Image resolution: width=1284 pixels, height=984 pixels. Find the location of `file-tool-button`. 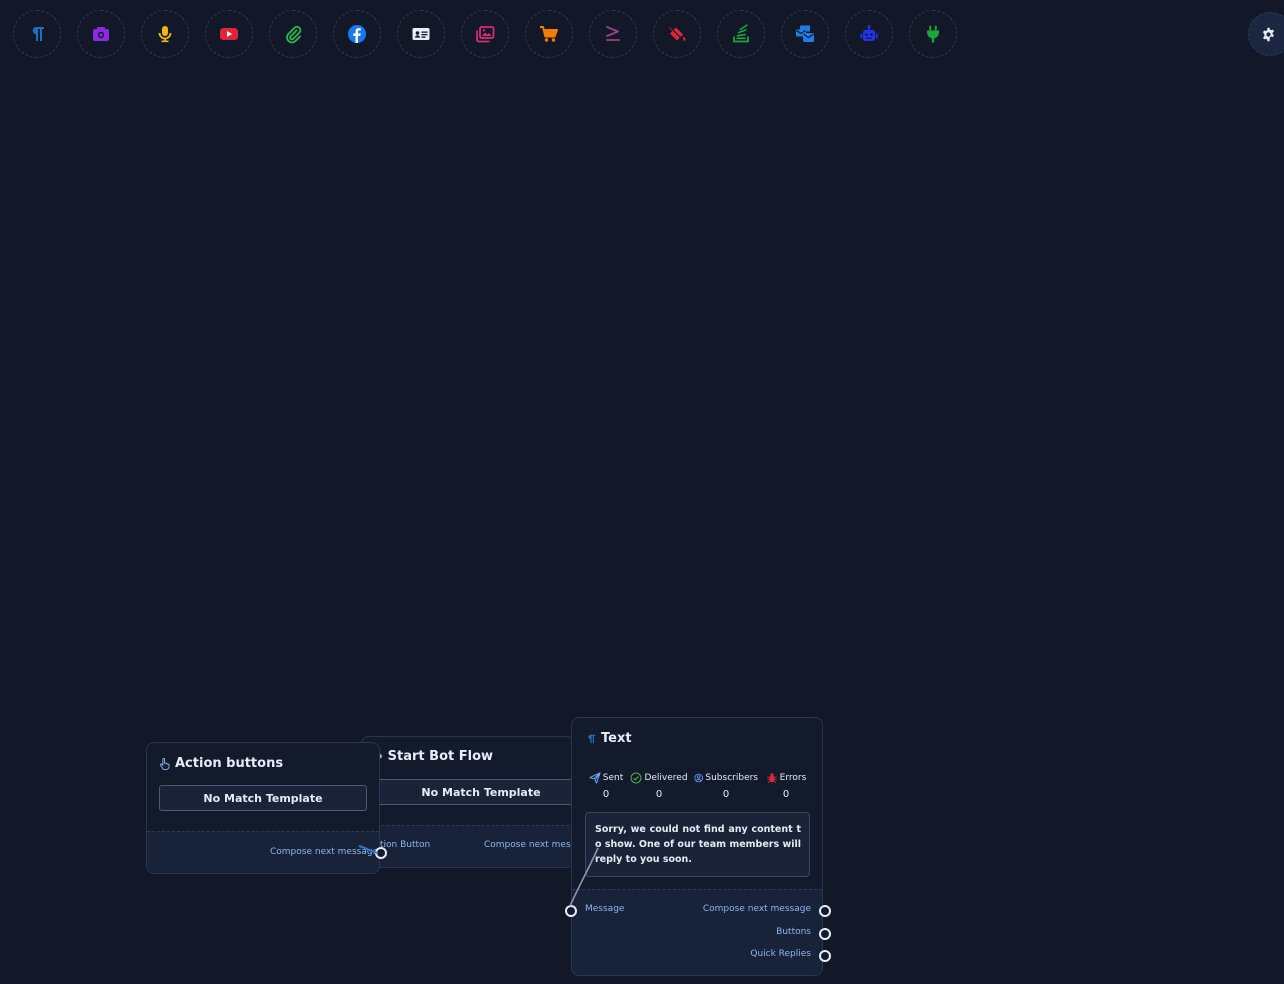

file-tool-button is located at coordinates (293, 34).